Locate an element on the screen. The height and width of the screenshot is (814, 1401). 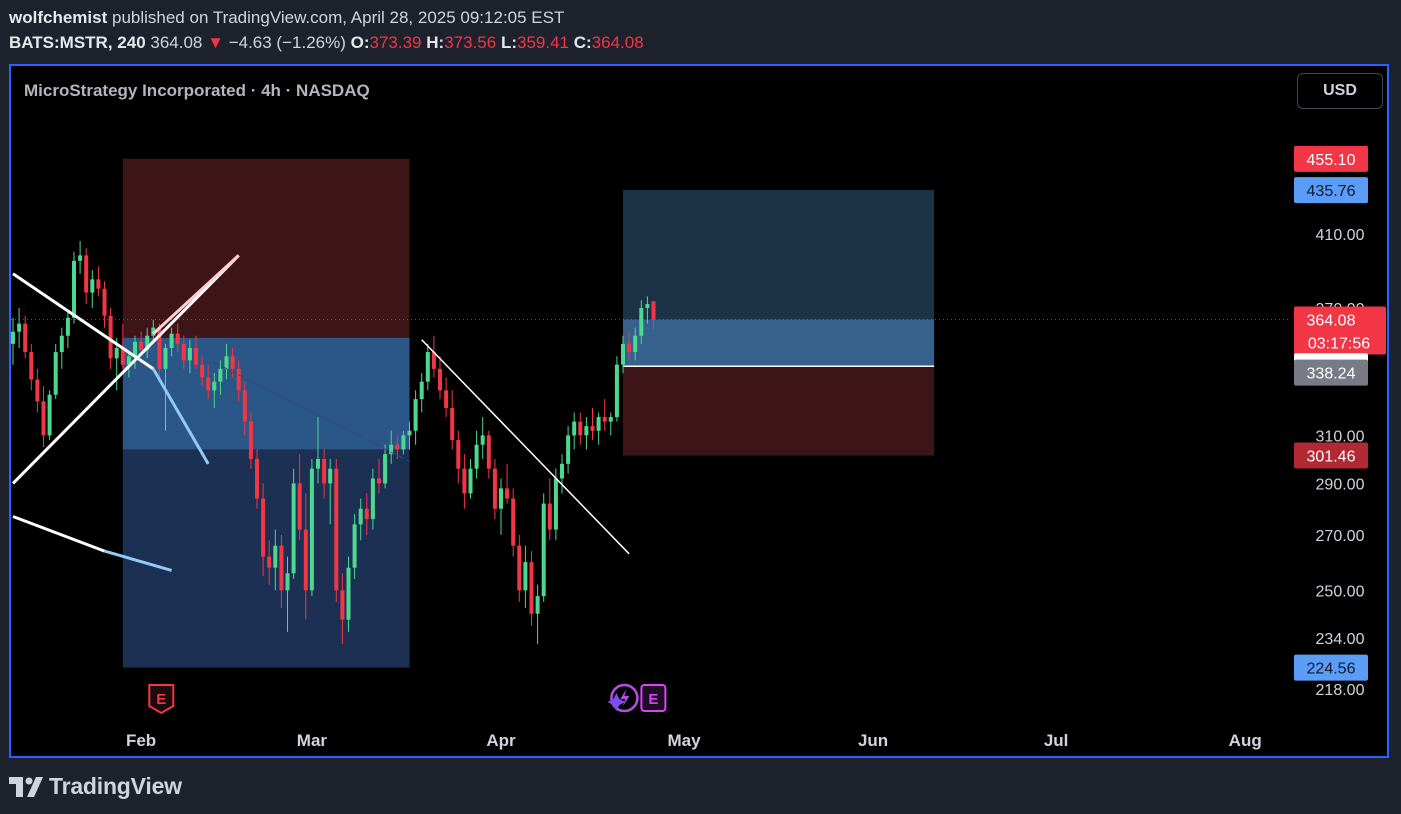
y-tick-label: 234.00 is located at coordinates (1340, 639).